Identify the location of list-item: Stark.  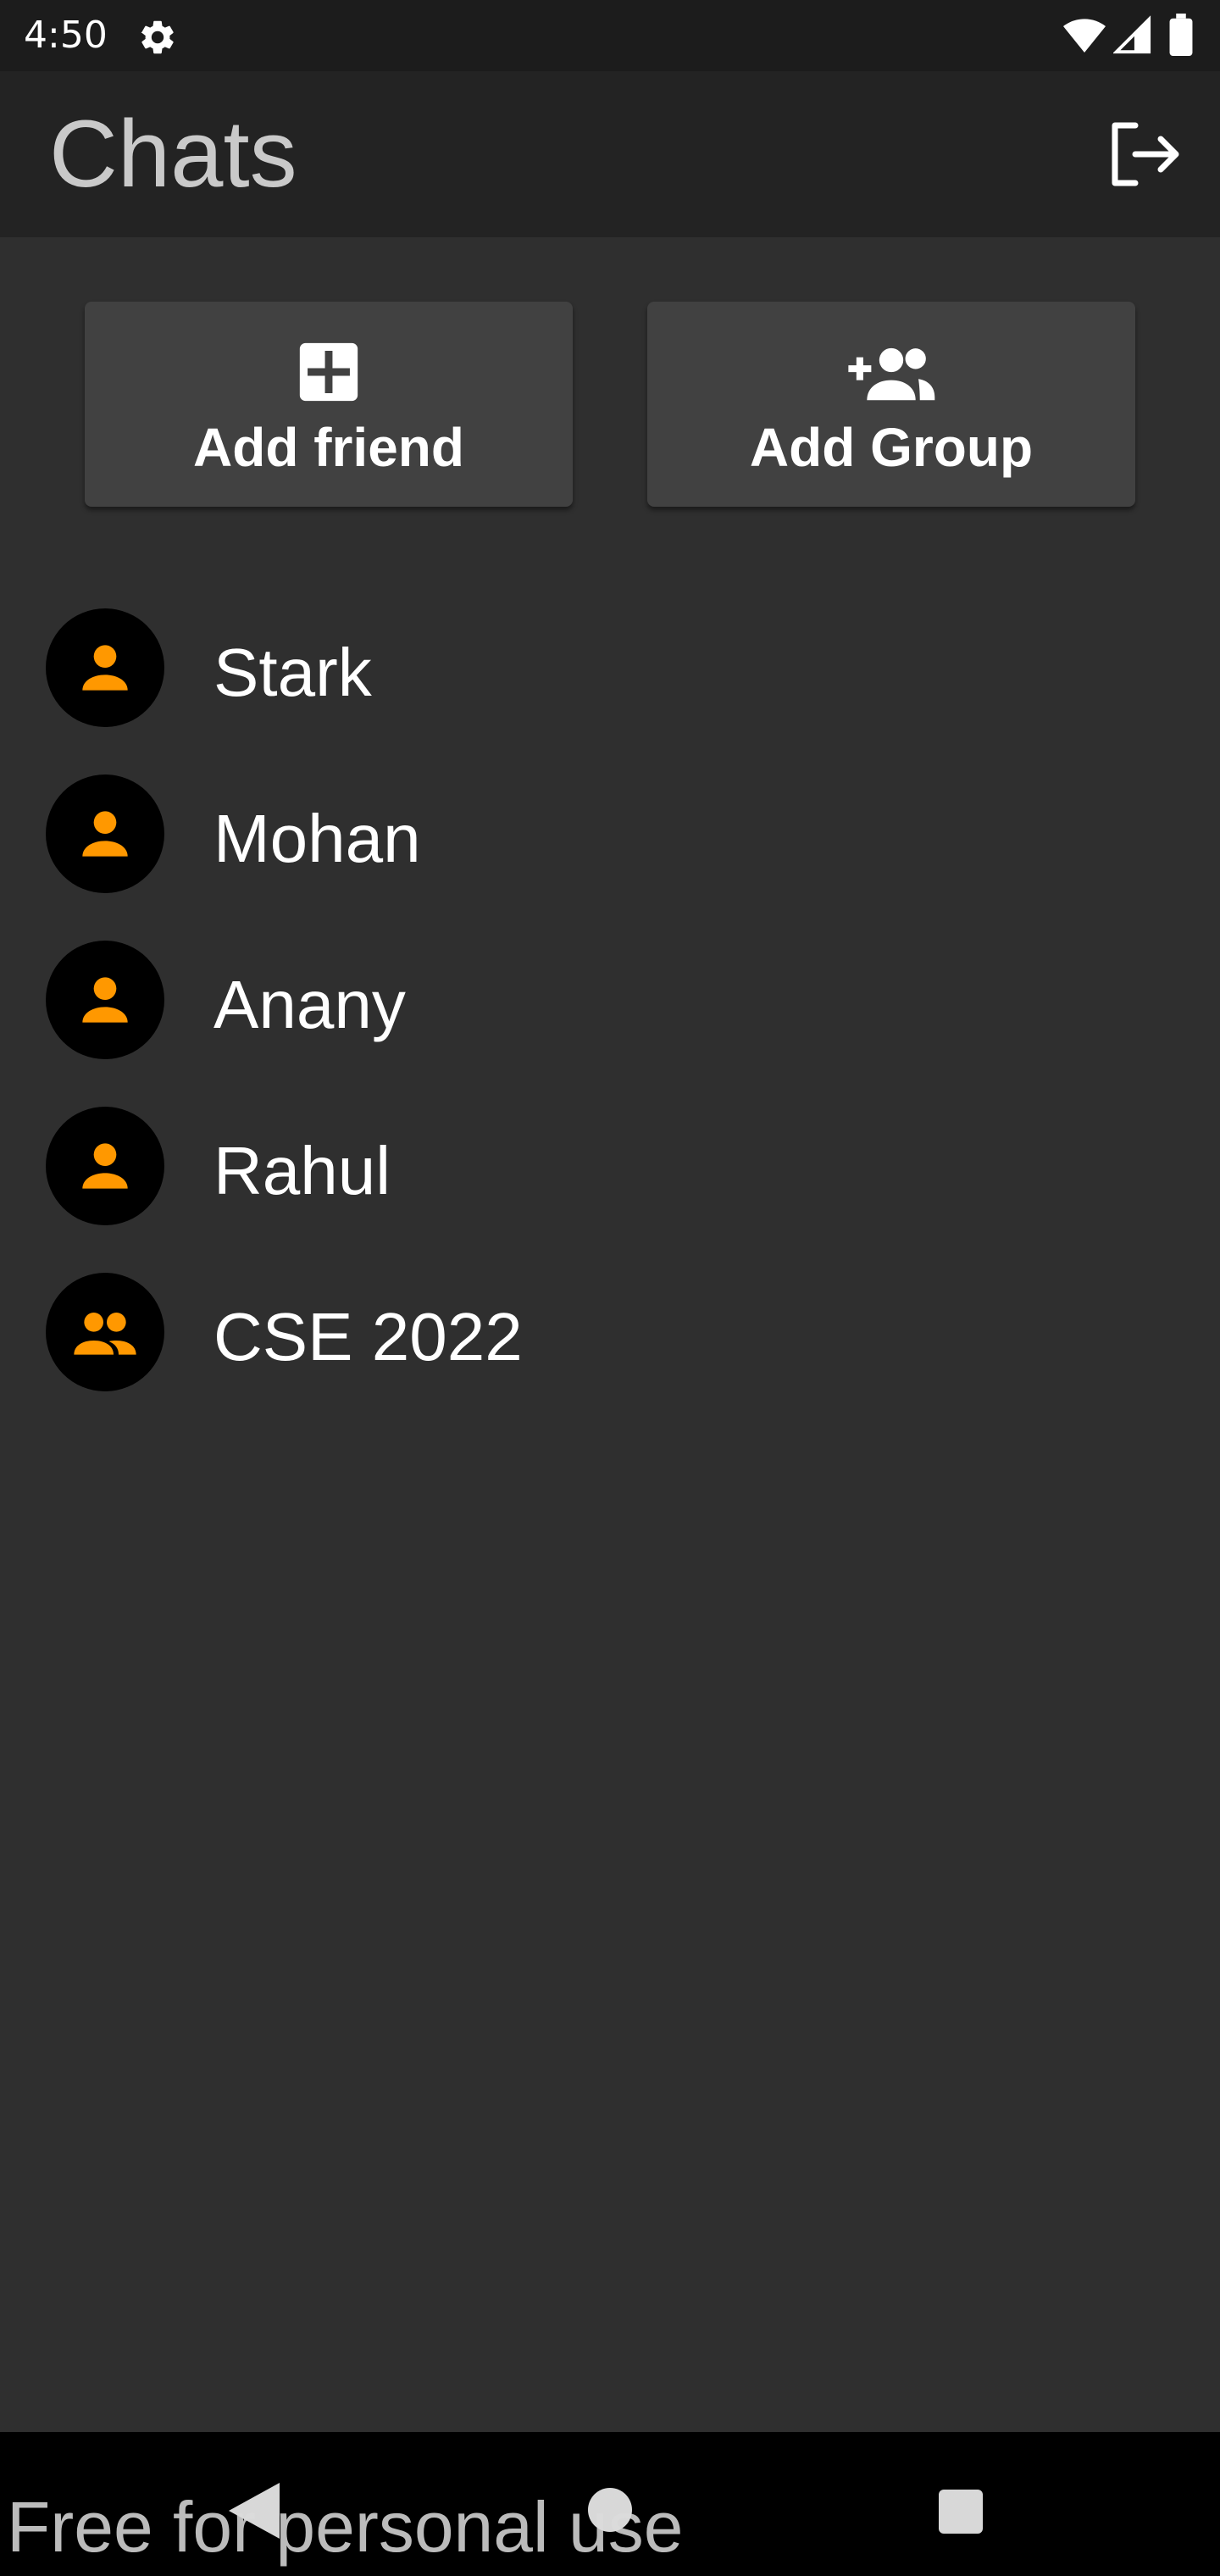
(610, 668).